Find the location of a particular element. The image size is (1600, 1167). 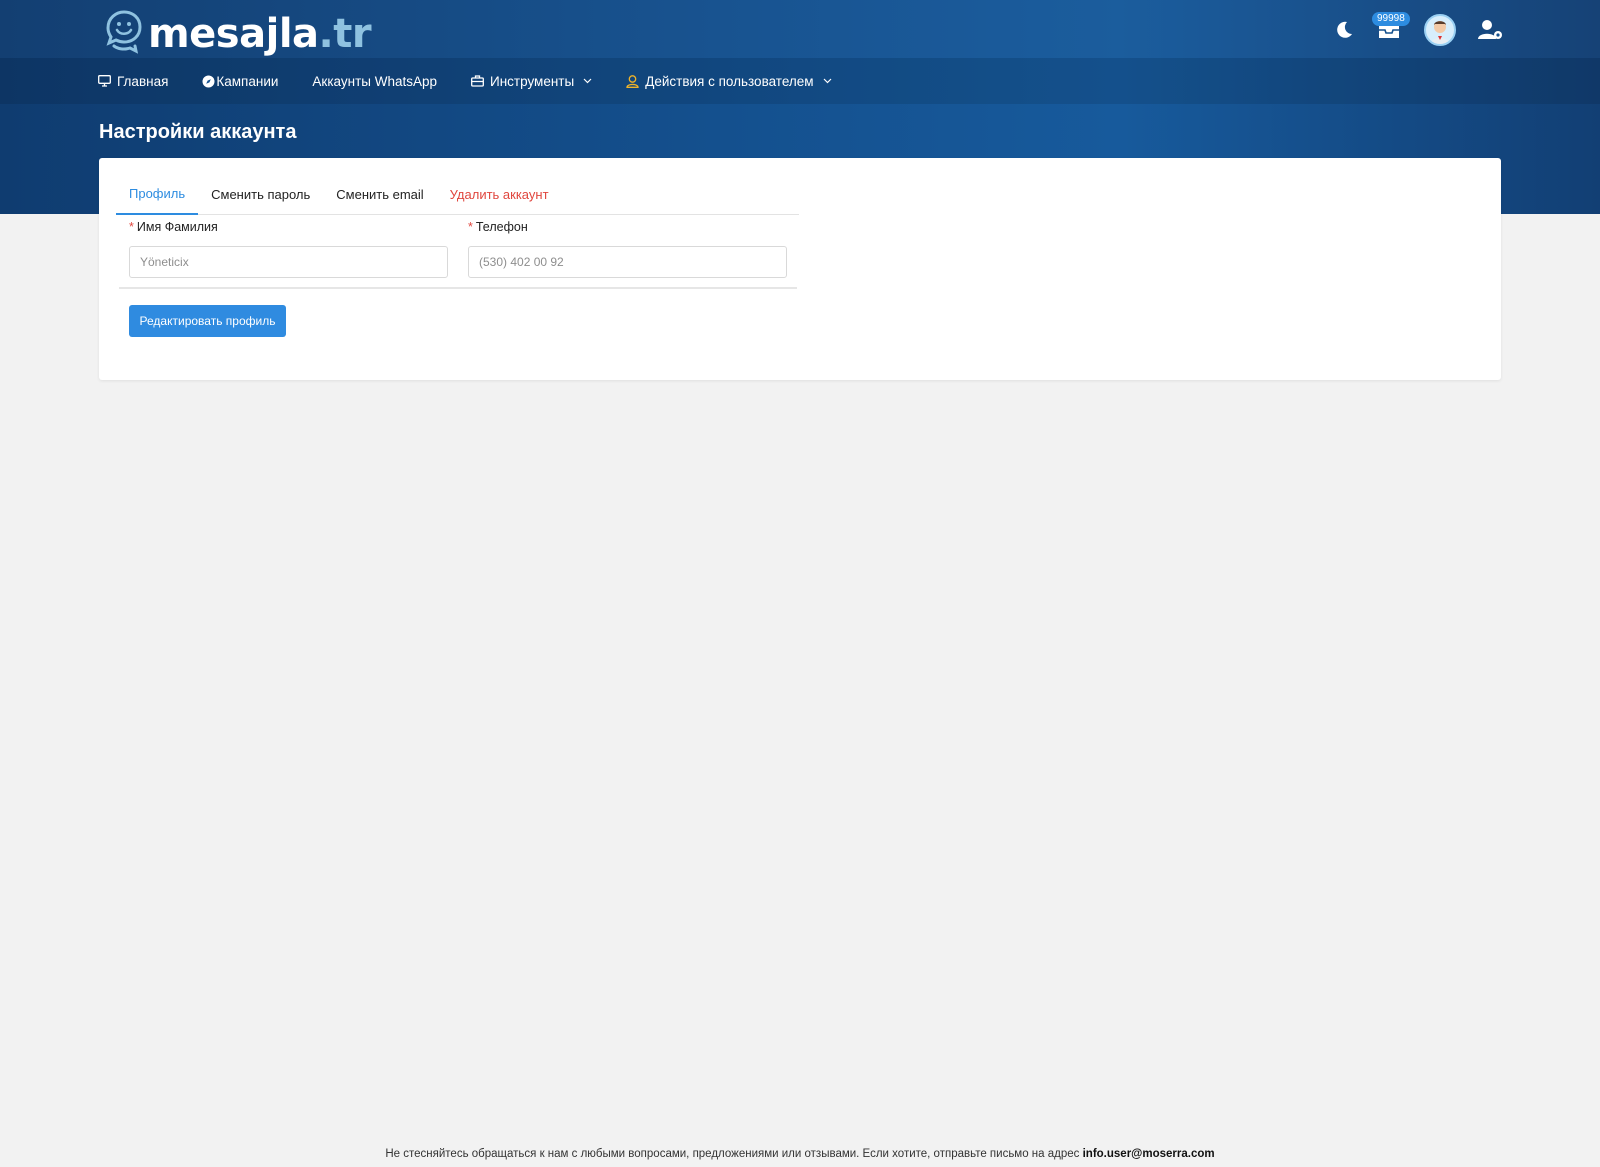

user-icon is located at coordinates (632, 81).